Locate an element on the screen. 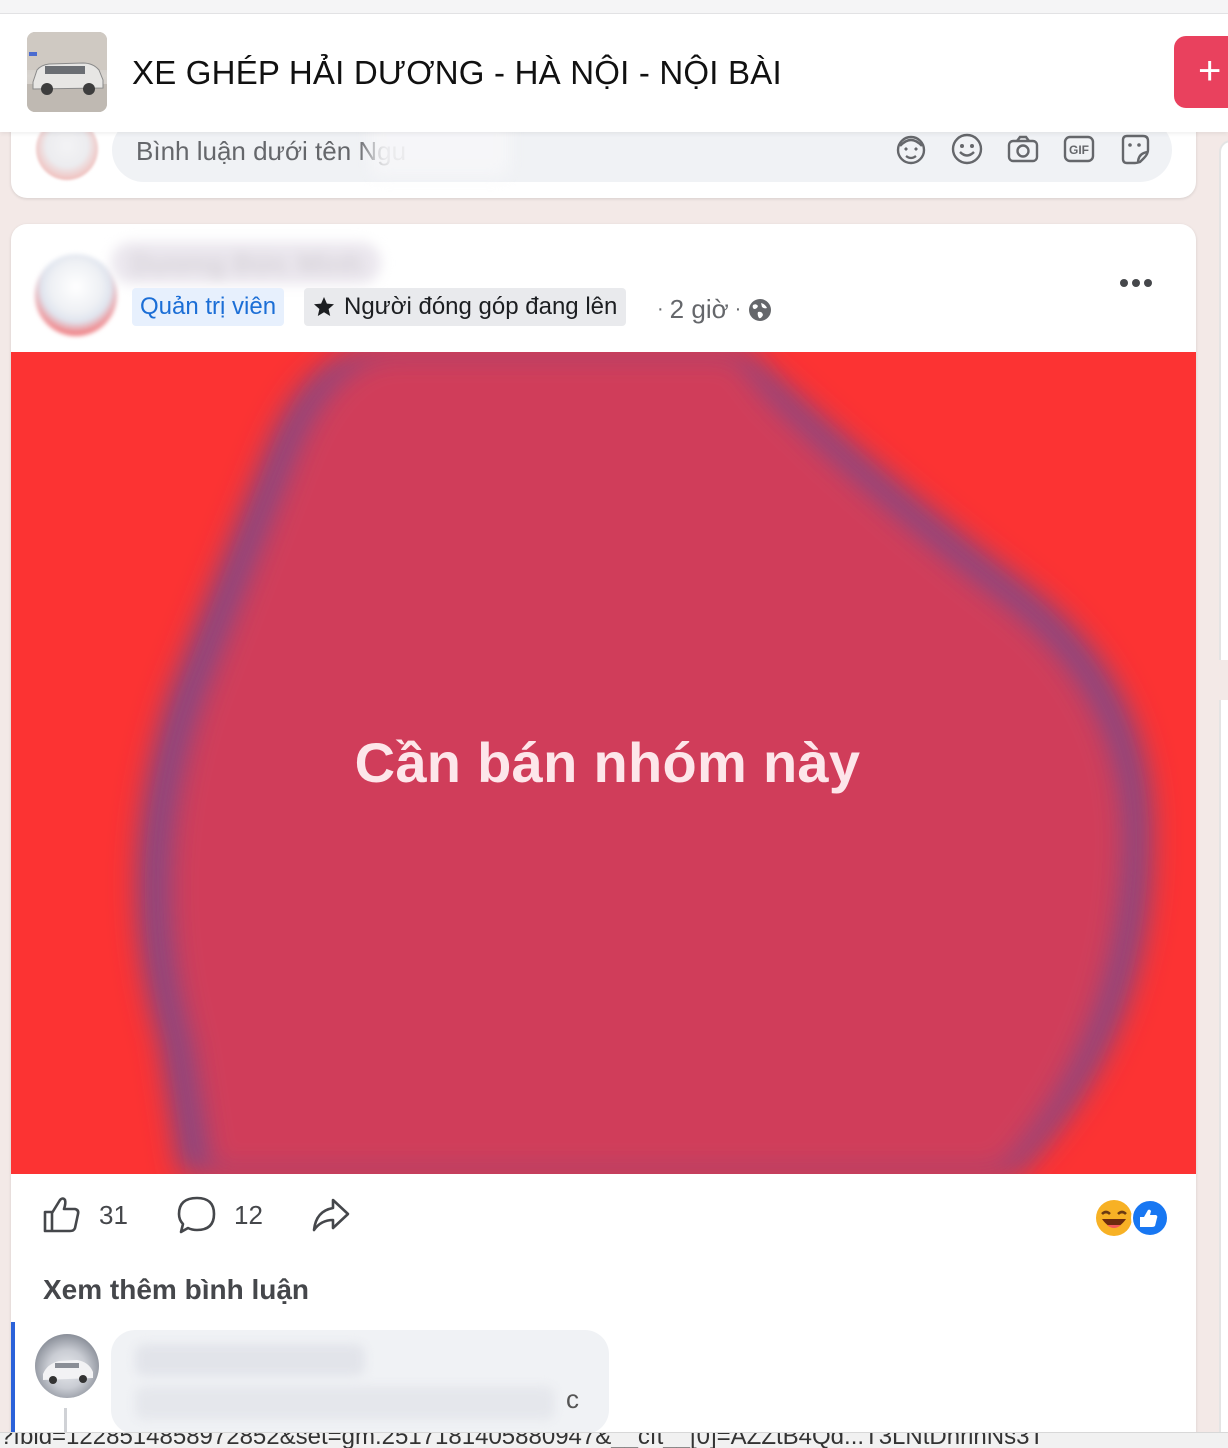 The width and height of the screenshot is (1228, 1448). browser-top-strip is located at coordinates (614, 7).